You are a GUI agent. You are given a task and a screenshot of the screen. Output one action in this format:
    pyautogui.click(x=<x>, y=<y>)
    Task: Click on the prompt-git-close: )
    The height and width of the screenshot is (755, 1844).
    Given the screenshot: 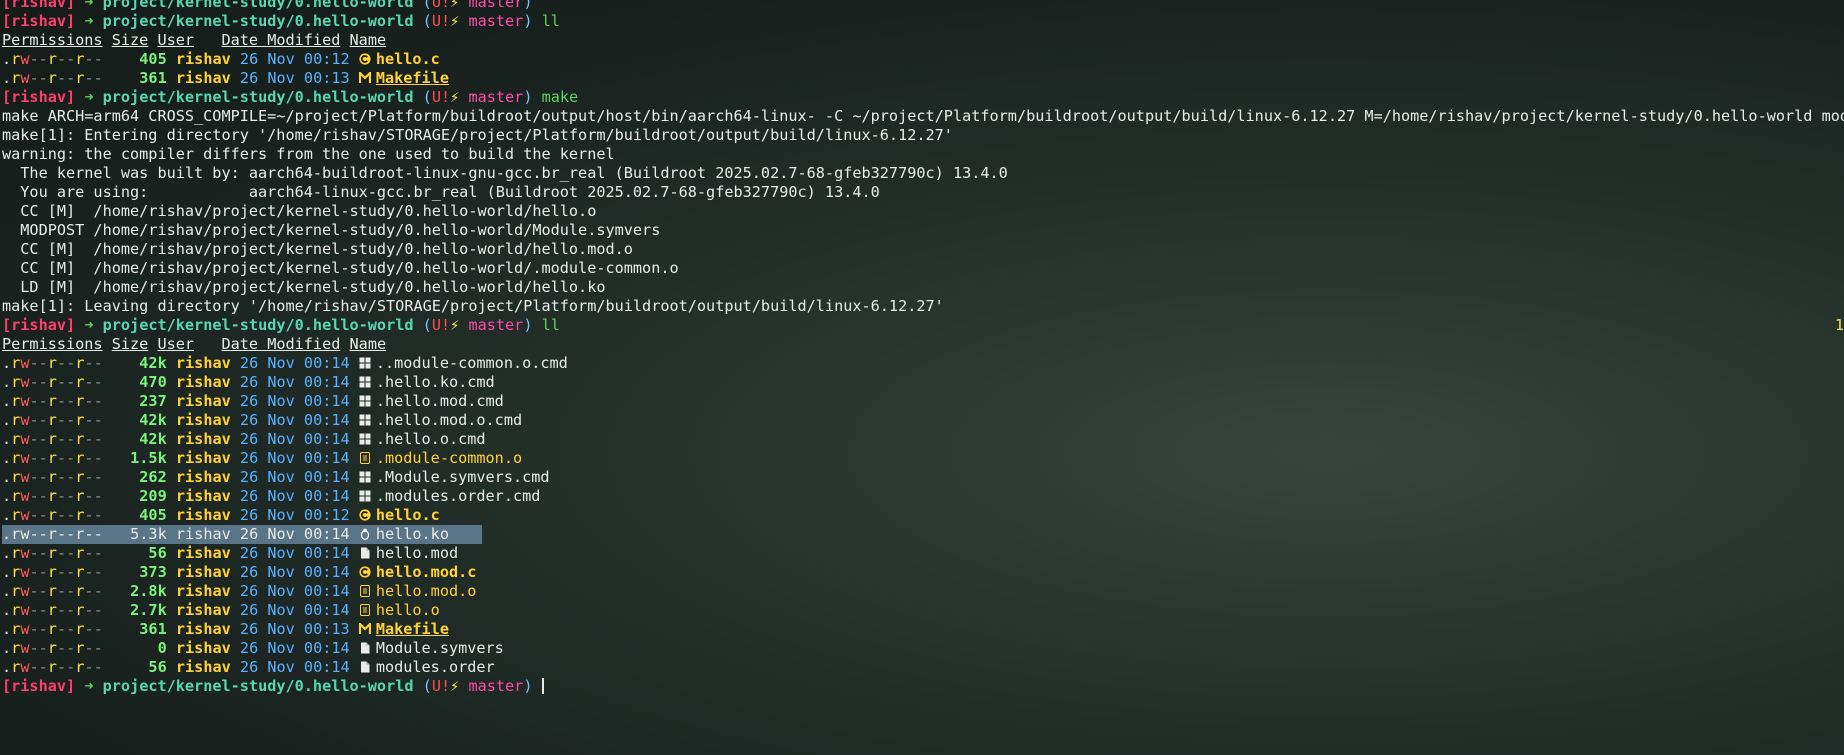 What is the action you would take?
    pyautogui.click(x=528, y=325)
    